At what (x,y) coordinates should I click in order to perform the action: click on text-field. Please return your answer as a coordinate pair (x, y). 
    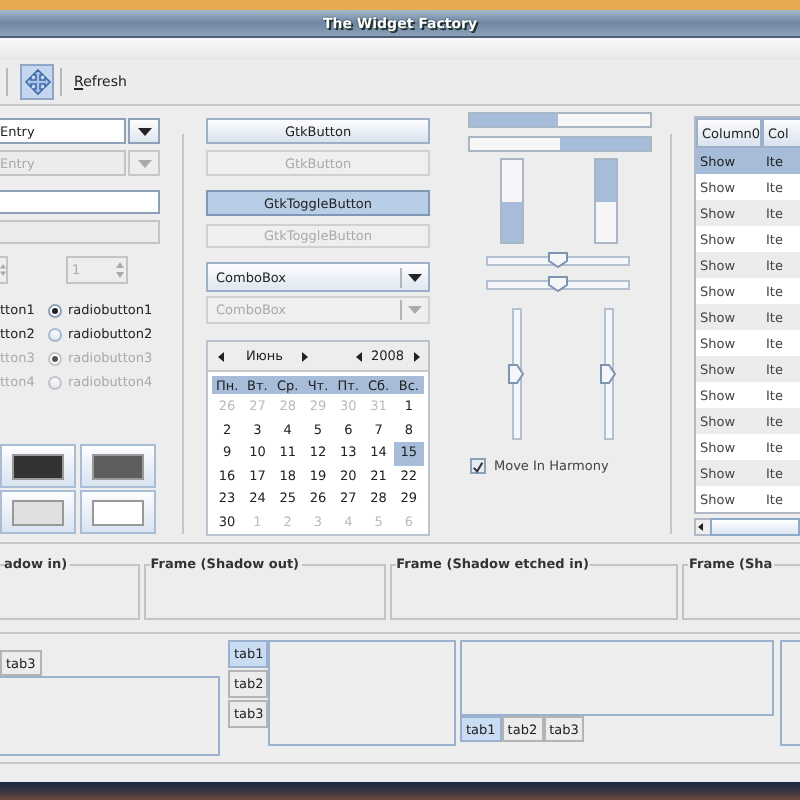
    Looking at the image, I should click on (80, 202).